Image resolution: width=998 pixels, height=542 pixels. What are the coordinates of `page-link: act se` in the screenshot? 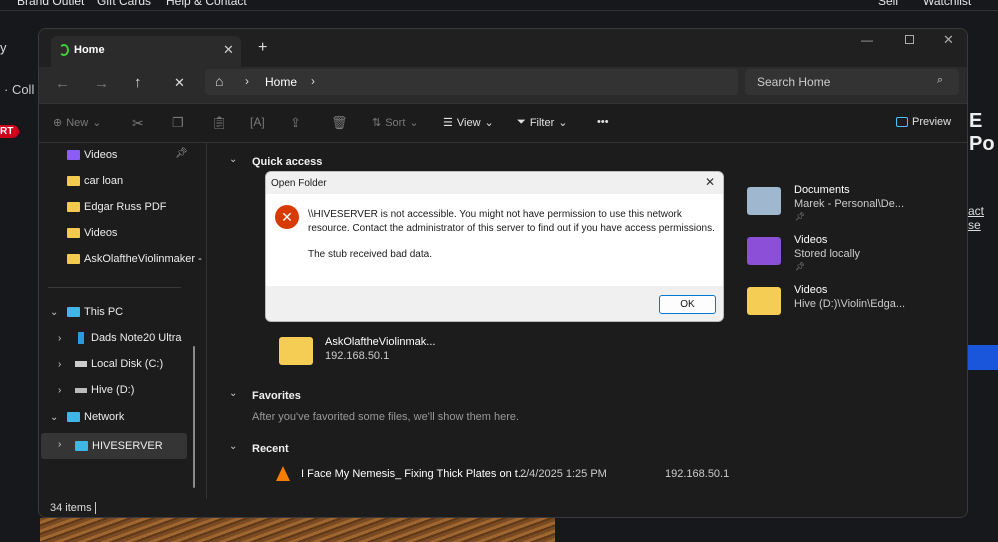 It's located at (983, 218).